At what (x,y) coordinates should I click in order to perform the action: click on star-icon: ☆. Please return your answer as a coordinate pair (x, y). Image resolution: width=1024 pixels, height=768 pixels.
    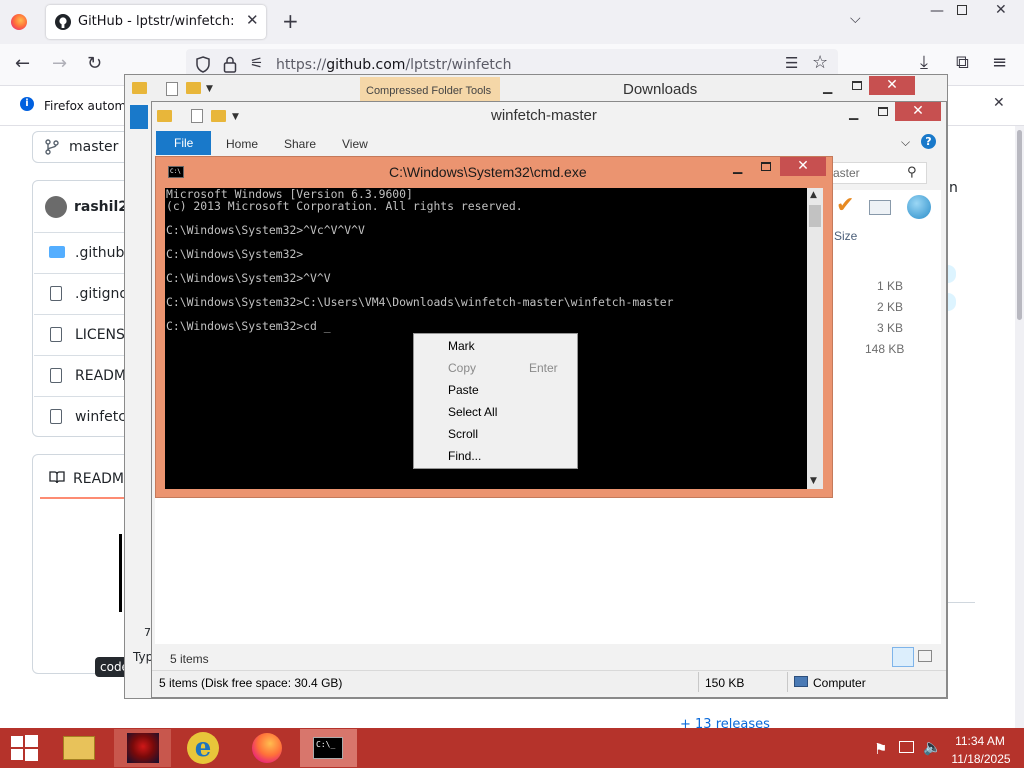
    Looking at the image, I should click on (820, 63).